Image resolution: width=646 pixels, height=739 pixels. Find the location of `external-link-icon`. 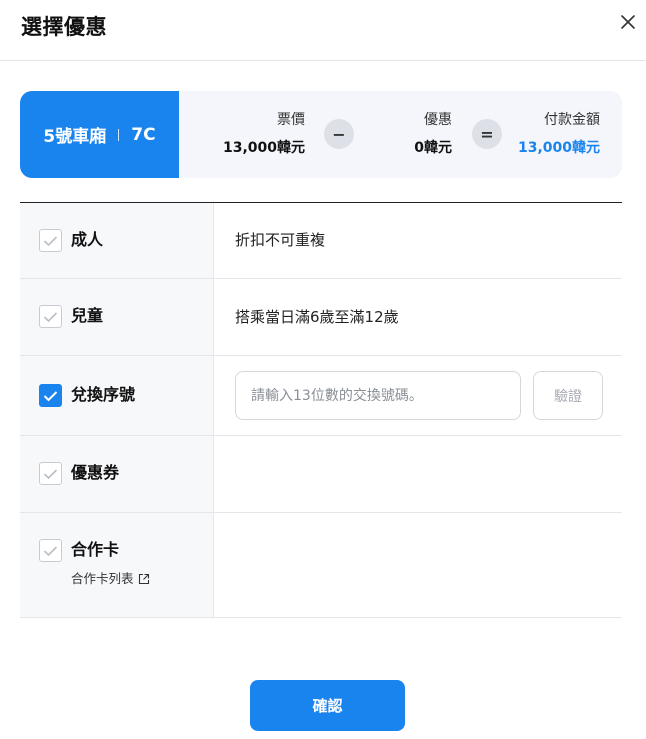

external-link-icon is located at coordinates (143, 579).